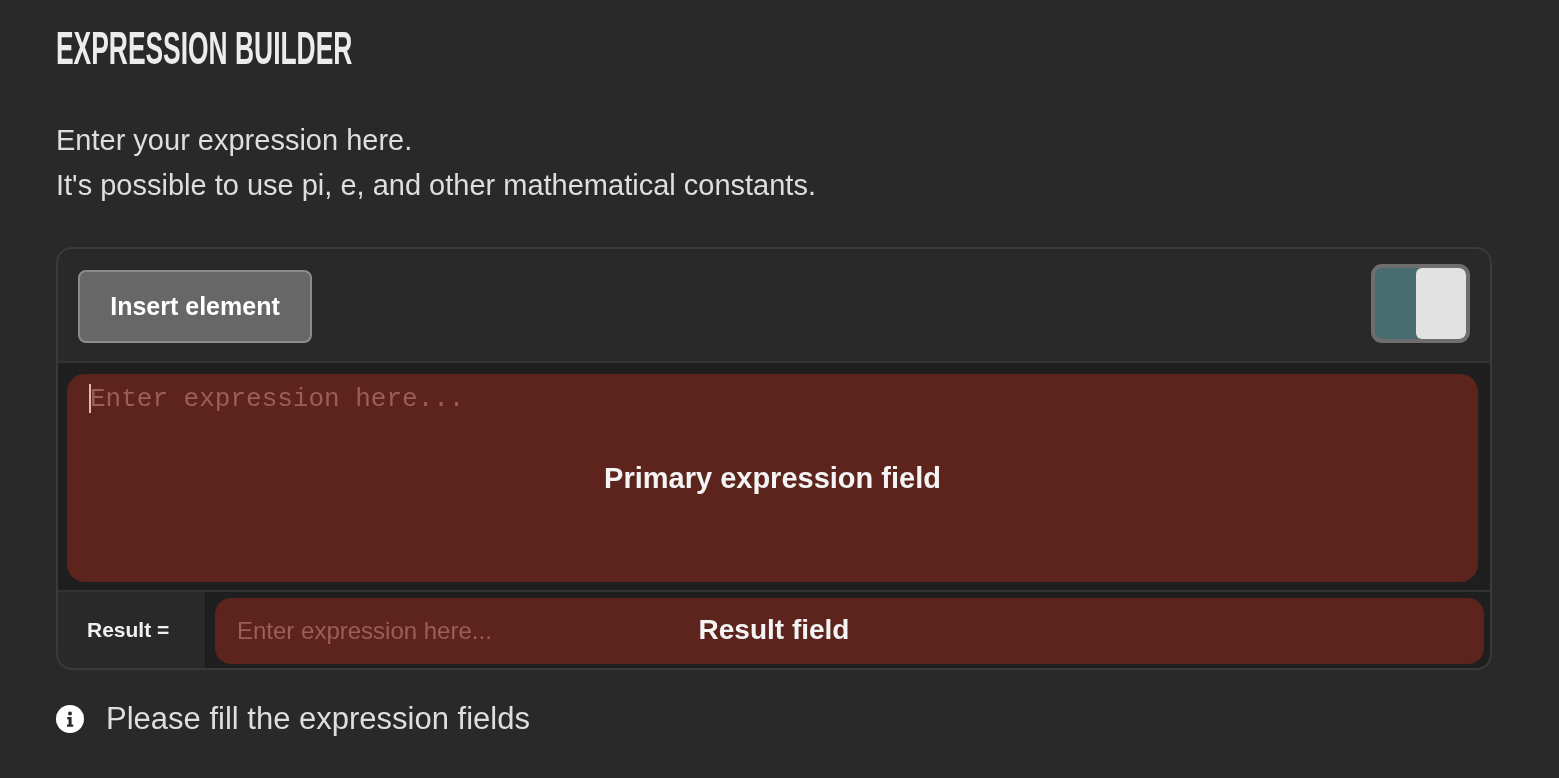 The image size is (1559, 778). What do you see at coordinates (318, 719) in the screenshot?
I see `message-text: Please fill the expression fields` at bounding box center [318, 719].